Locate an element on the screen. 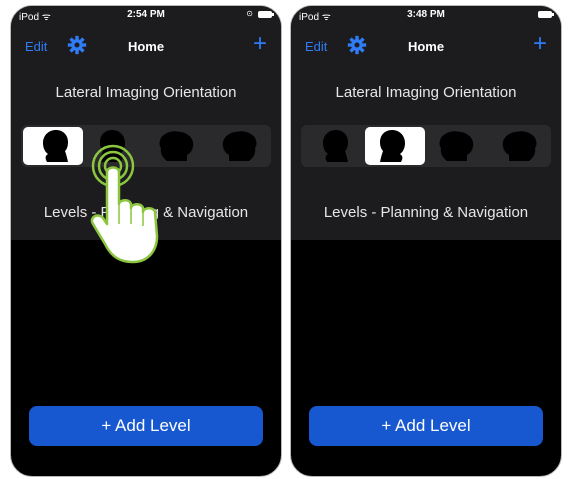  status-bar: iPod ᯤ 3:48 PM is located at coordinates (426, 15).